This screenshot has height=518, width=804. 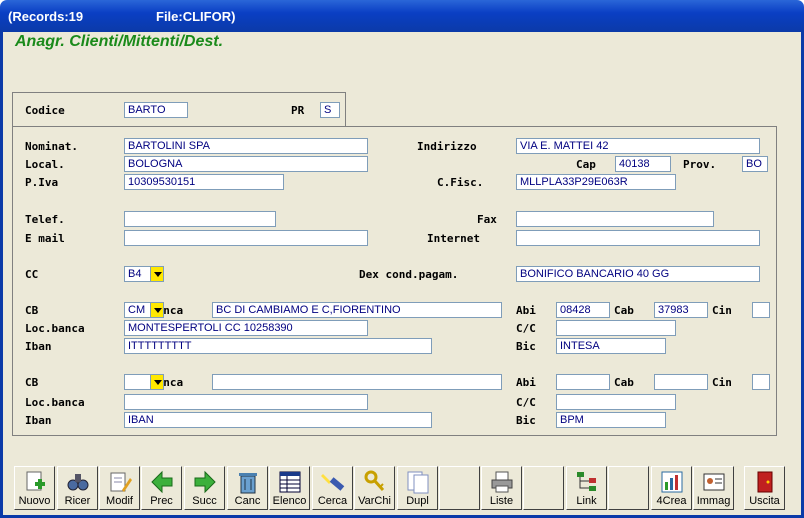 I want to click on canc-button: Canc, so click(x=247, y=488).